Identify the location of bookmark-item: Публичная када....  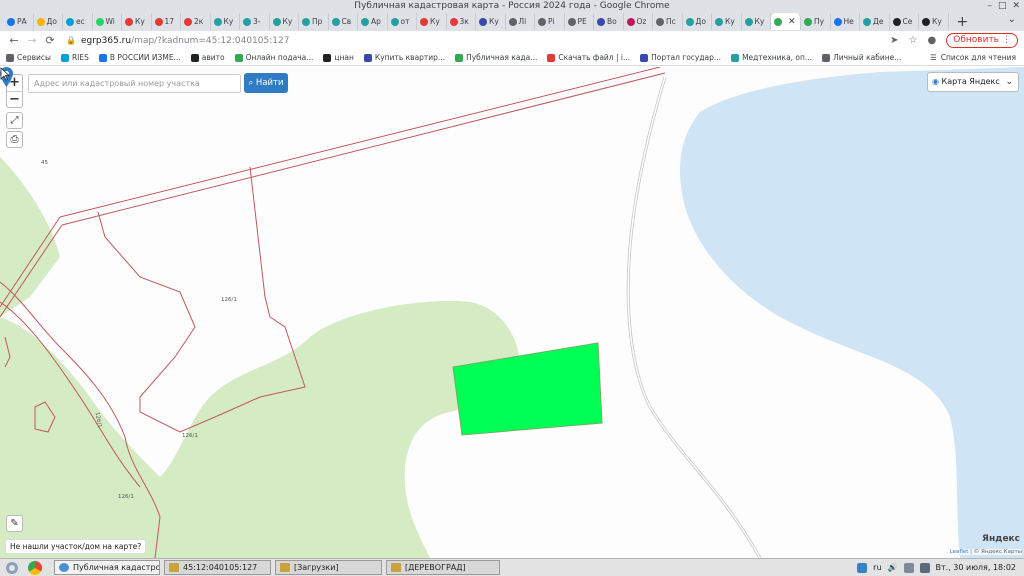
(496, 57).